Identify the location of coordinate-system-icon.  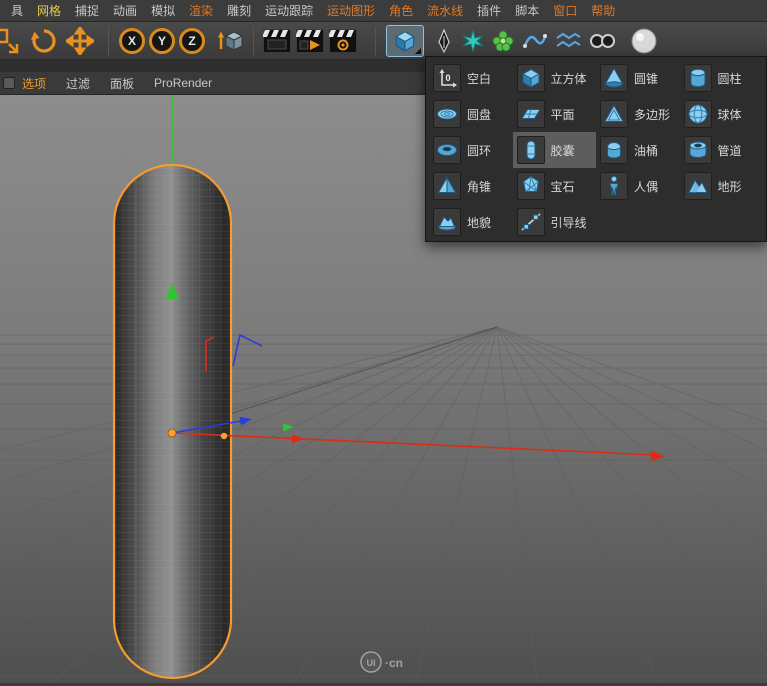
(231, 40).